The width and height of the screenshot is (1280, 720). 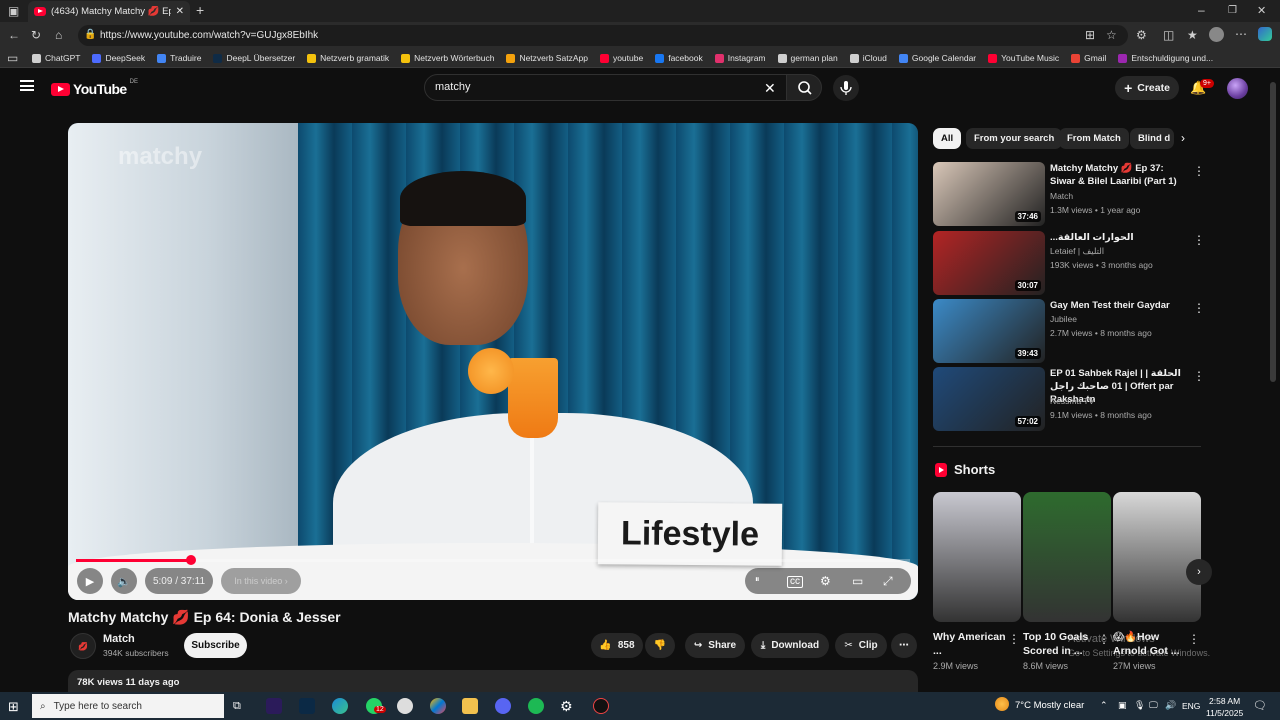 I want to click on voice-search-button, so click(x=846, y=88).